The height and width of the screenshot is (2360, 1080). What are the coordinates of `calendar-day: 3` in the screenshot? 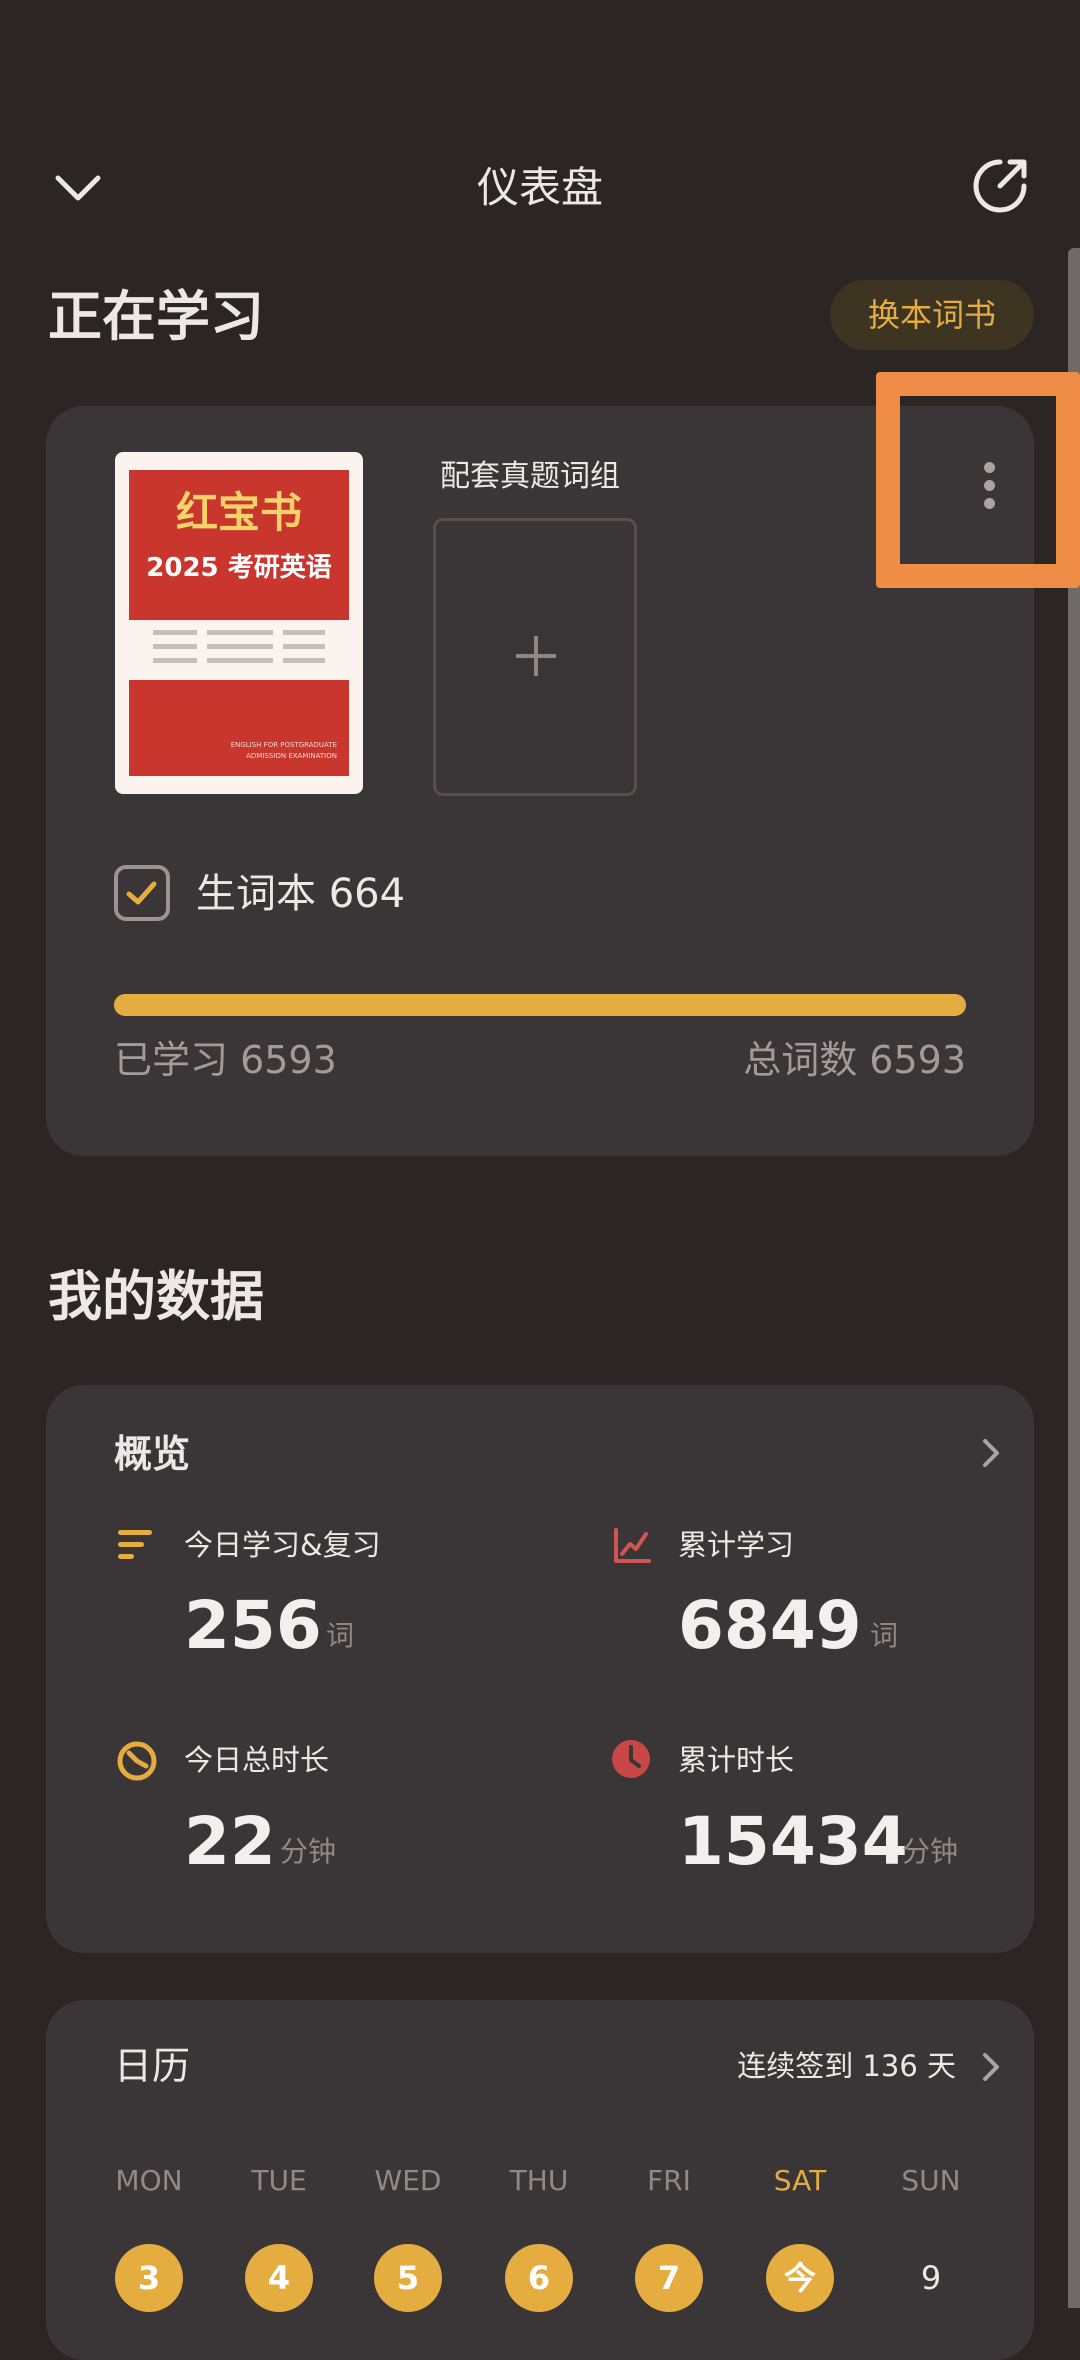 It's located at (149, 2278).